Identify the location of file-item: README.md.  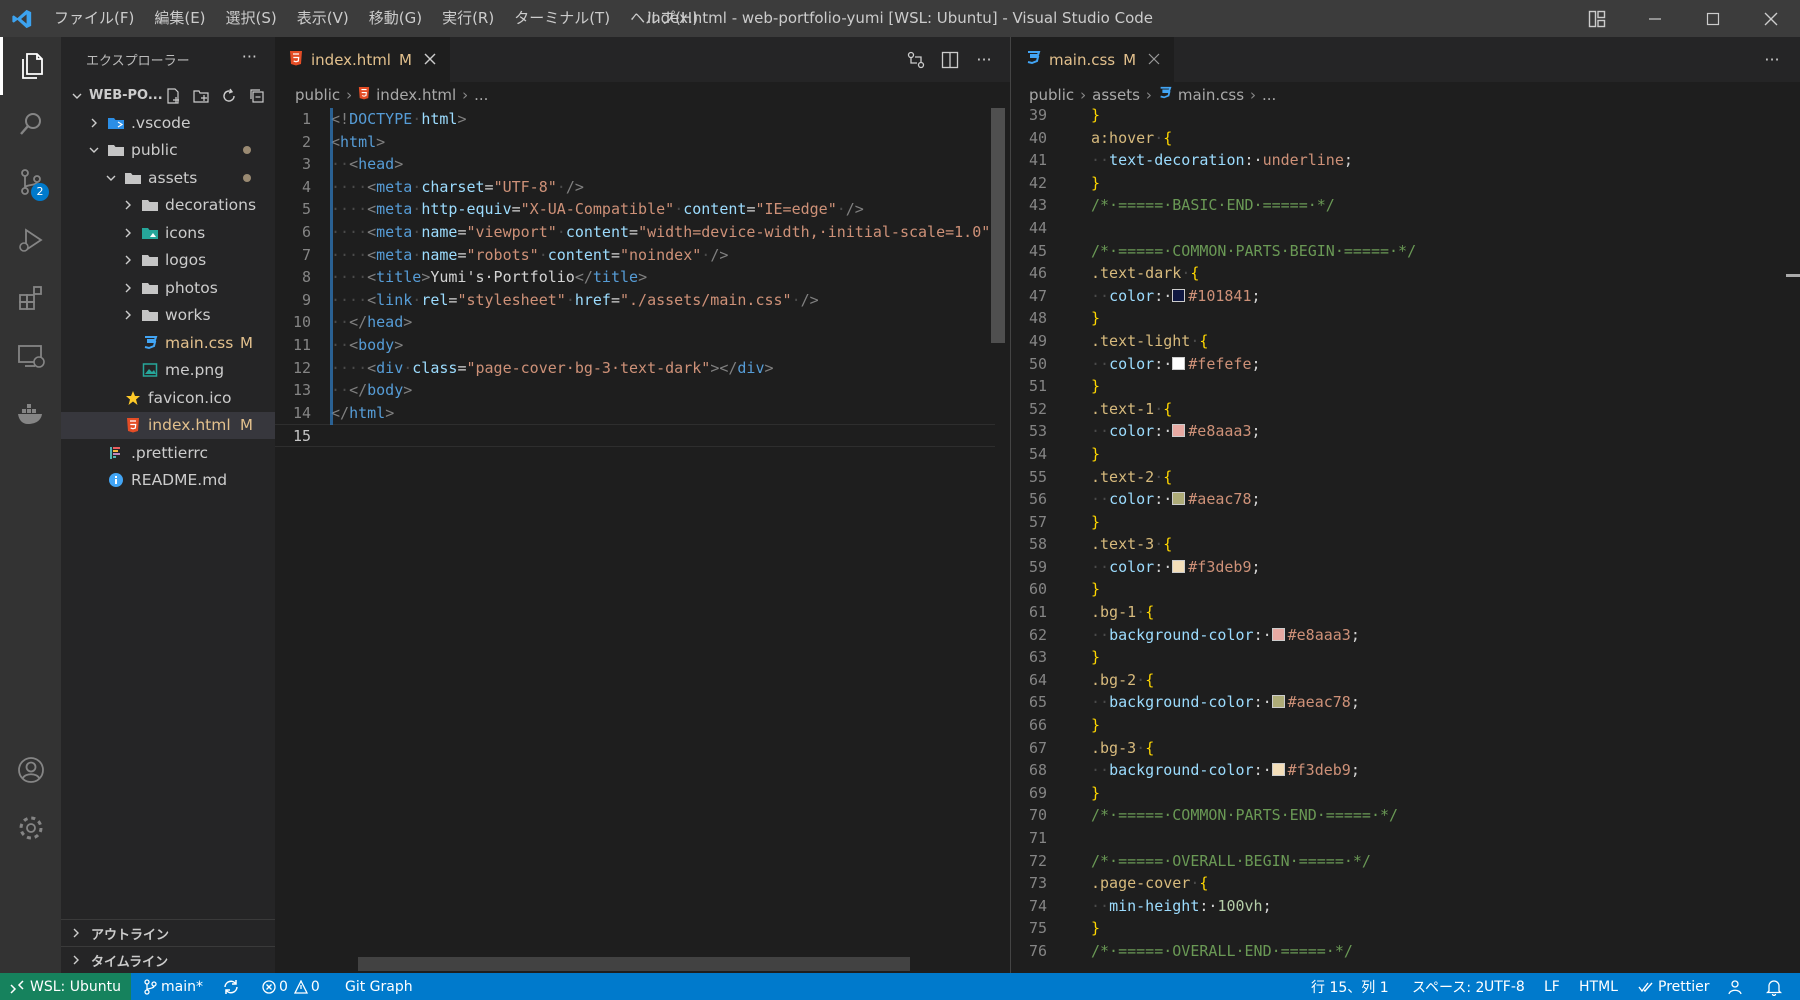
(168, 481).